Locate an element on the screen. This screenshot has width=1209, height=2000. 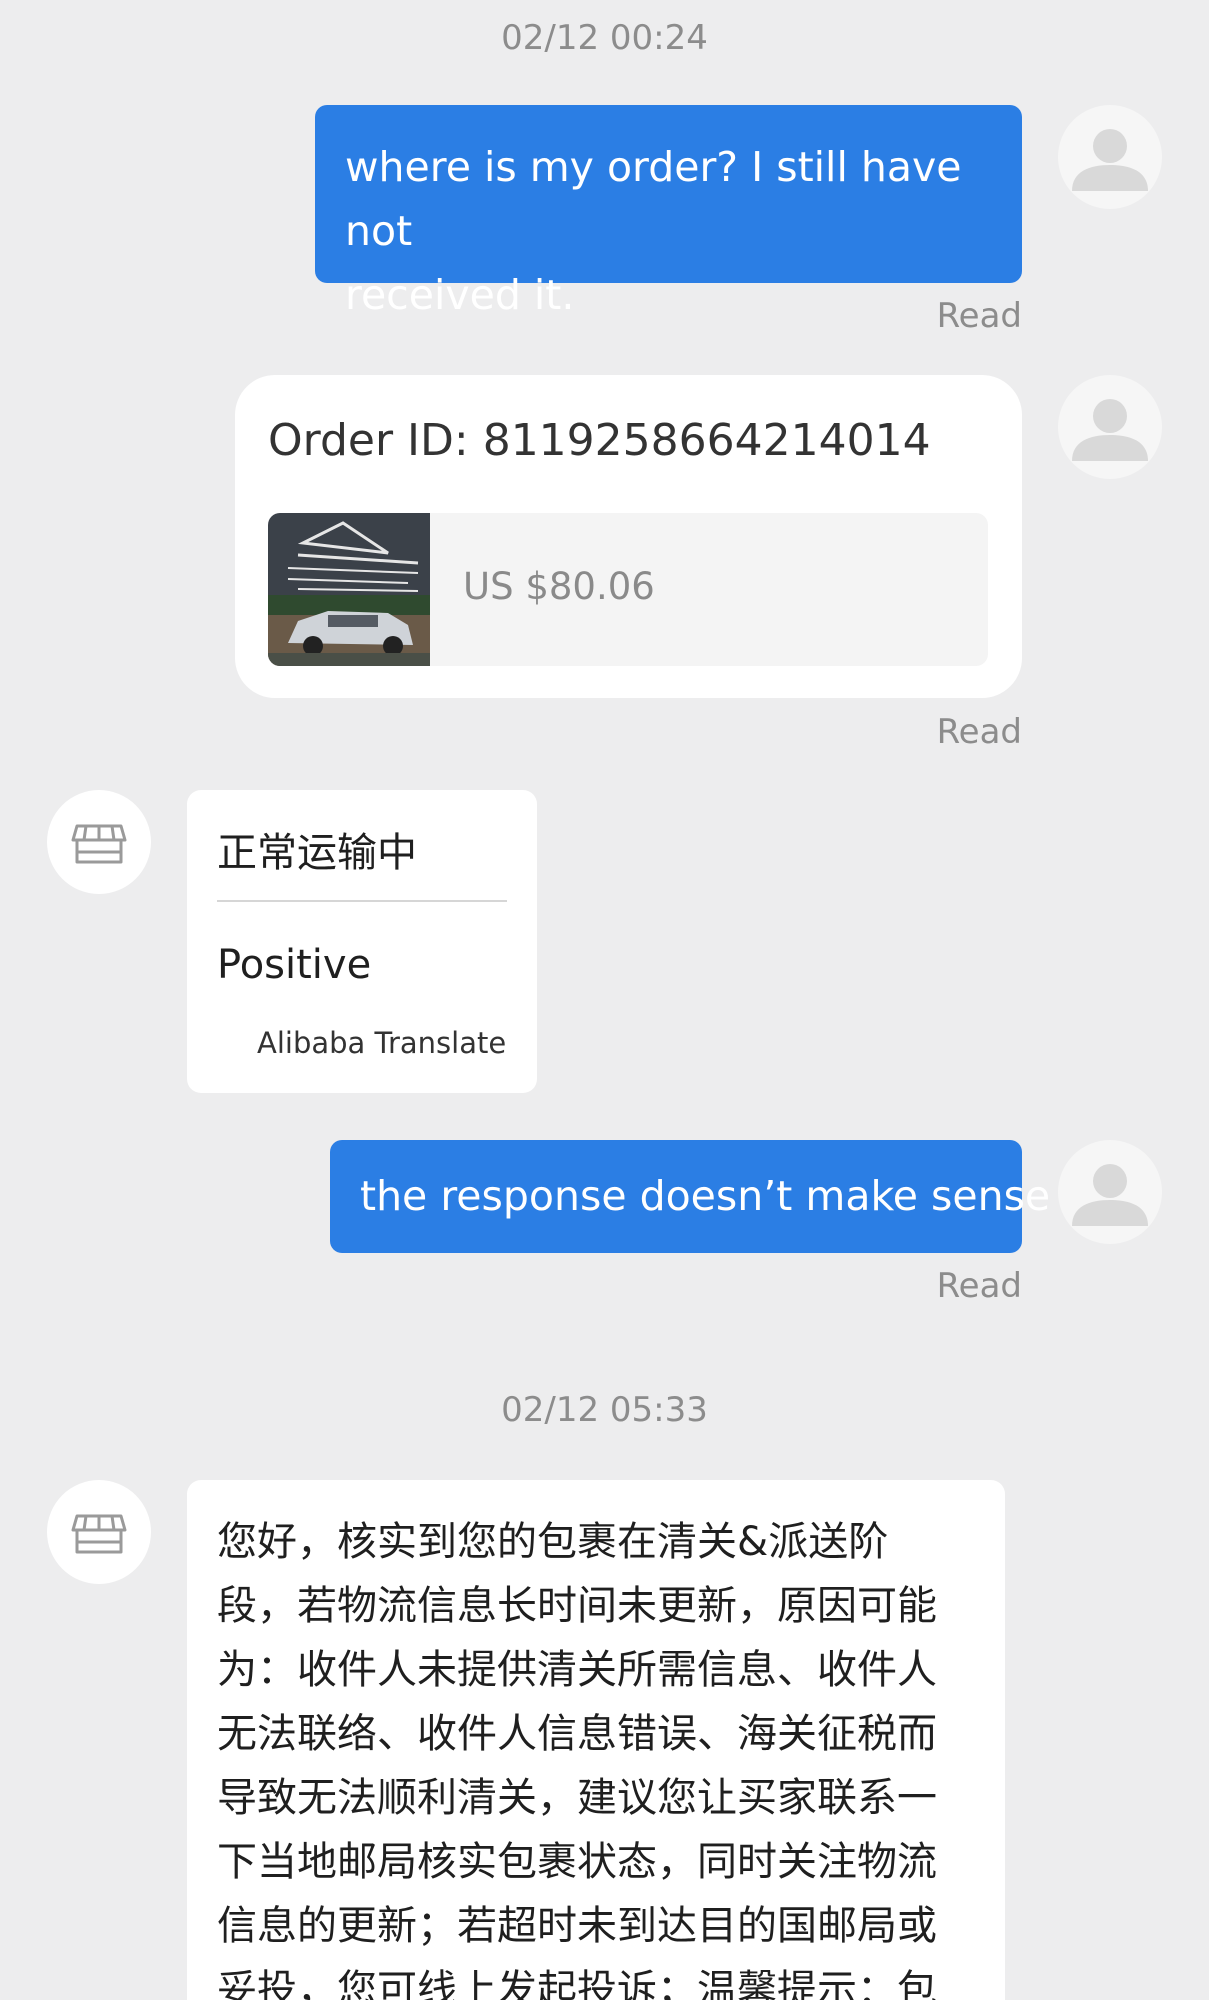
message-line: 无法联络、收件人信息错误、海关征税而 is located at coordinates (577, 1734).